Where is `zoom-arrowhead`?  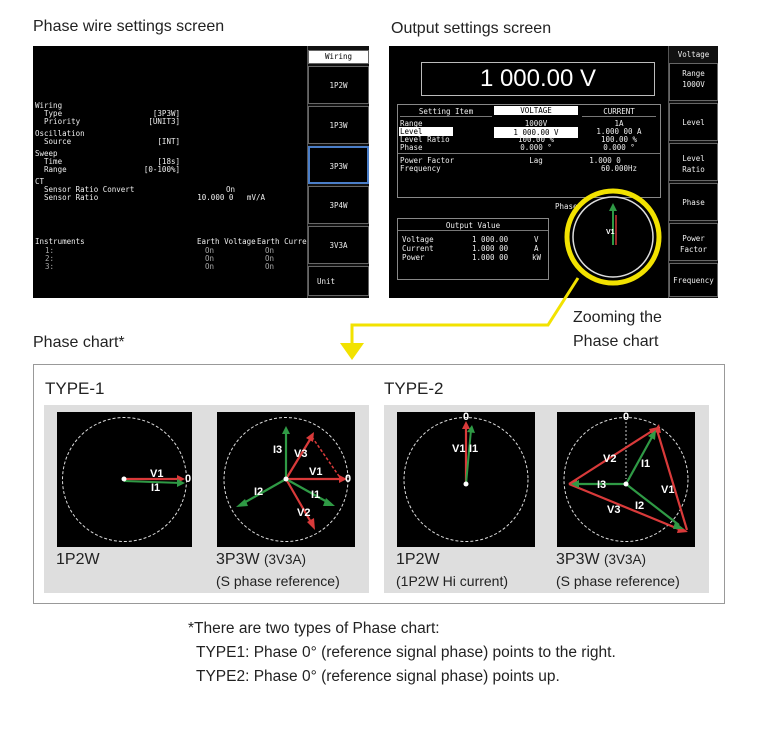 zoom-arrowhead is located at coordinates (352, 351).